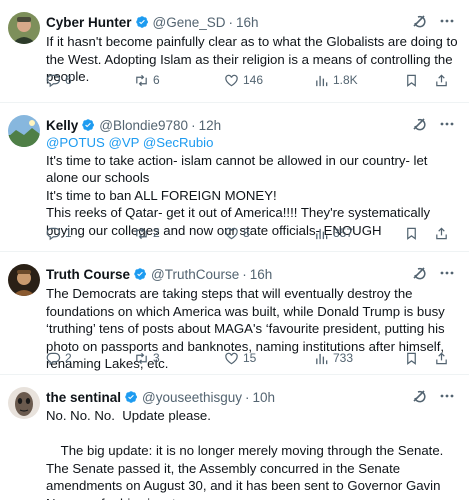 The image size is (469, 500). What do you see at coordinates (62, 125) in the screenshot?
I see `author-name: Kelly` at bounding box center [62, 125].